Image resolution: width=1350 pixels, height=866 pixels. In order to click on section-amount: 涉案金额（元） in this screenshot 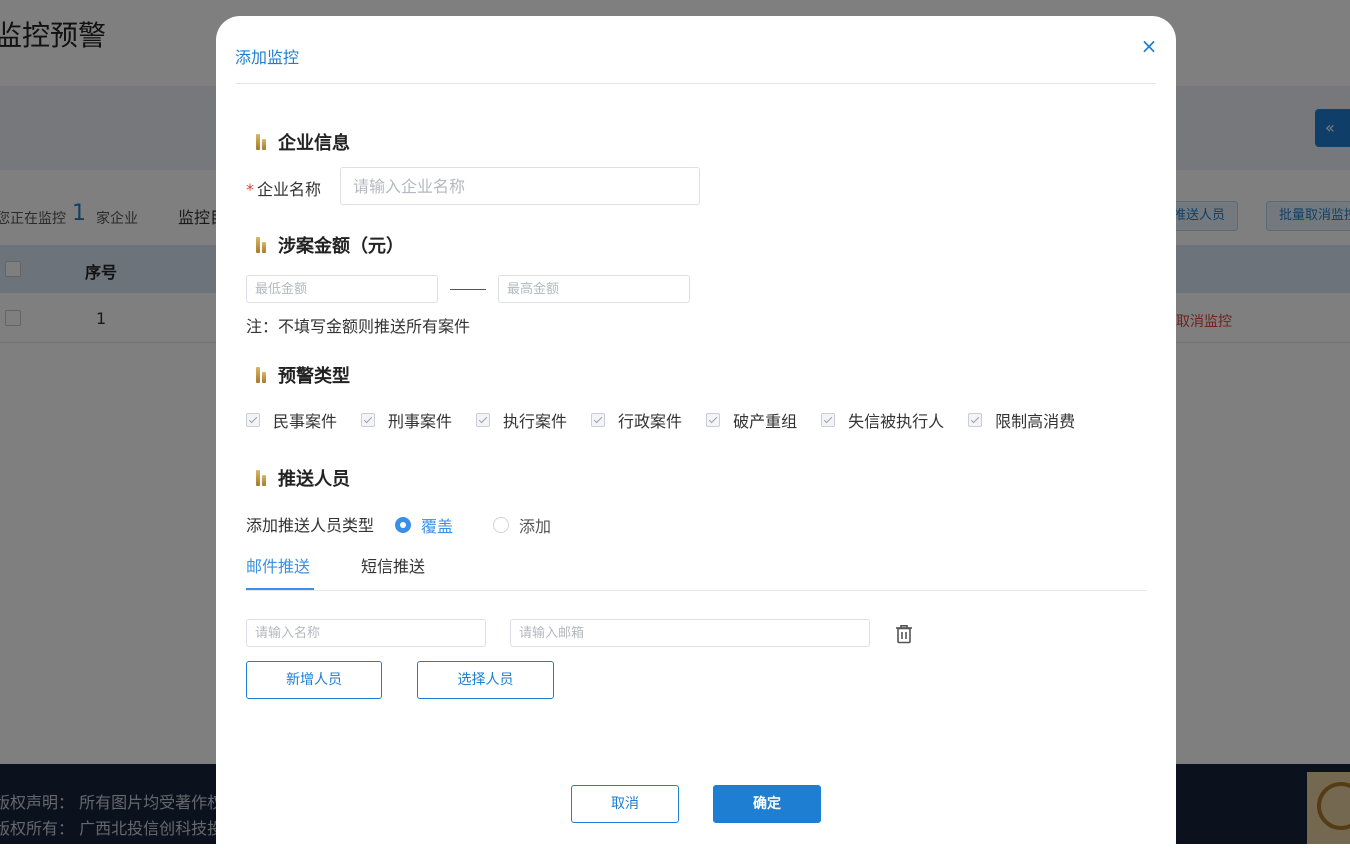, I will do `click(330, 245)`.